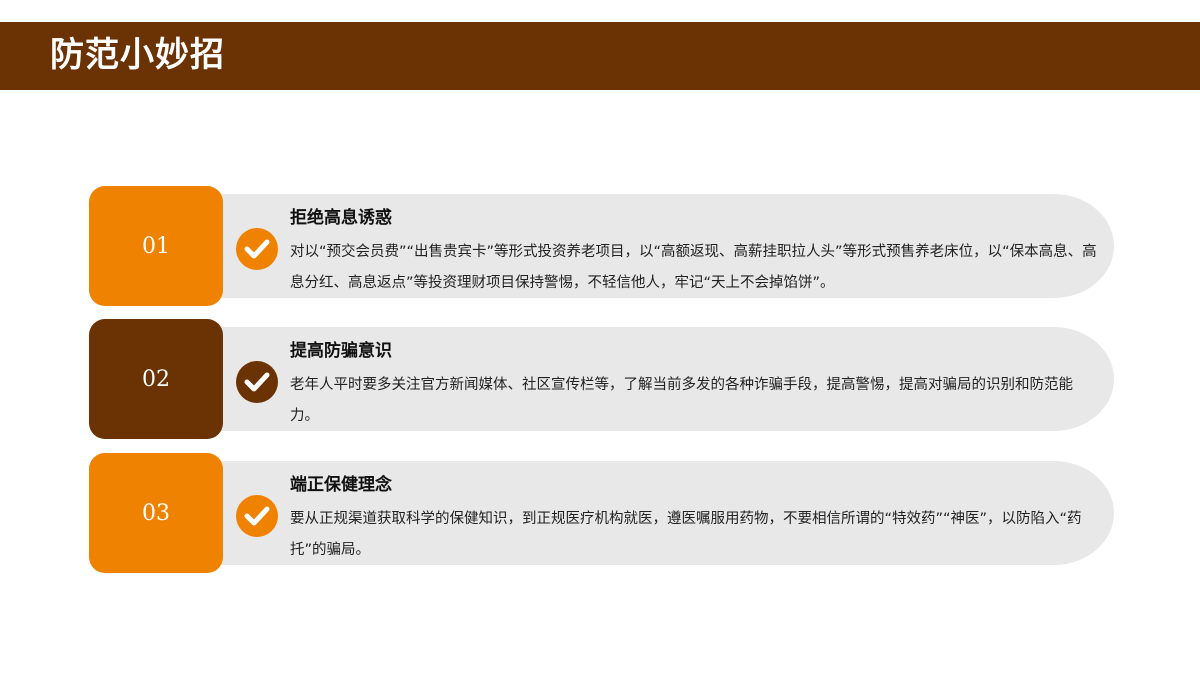 The image size is (1200, 674). I want to click on tip-number: 01, so click(156, 246).